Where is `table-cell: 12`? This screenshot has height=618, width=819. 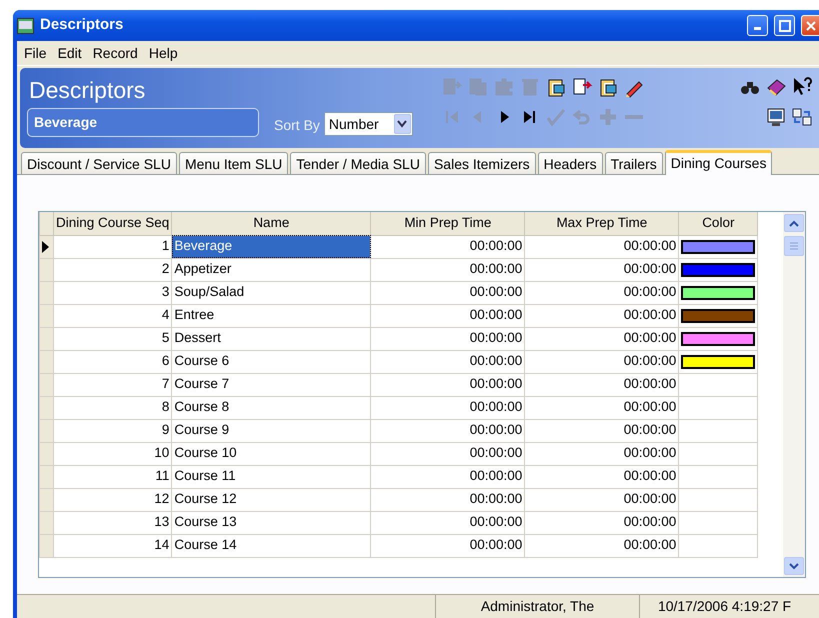
table-cell: 12 is located at coordinates (113, 499).